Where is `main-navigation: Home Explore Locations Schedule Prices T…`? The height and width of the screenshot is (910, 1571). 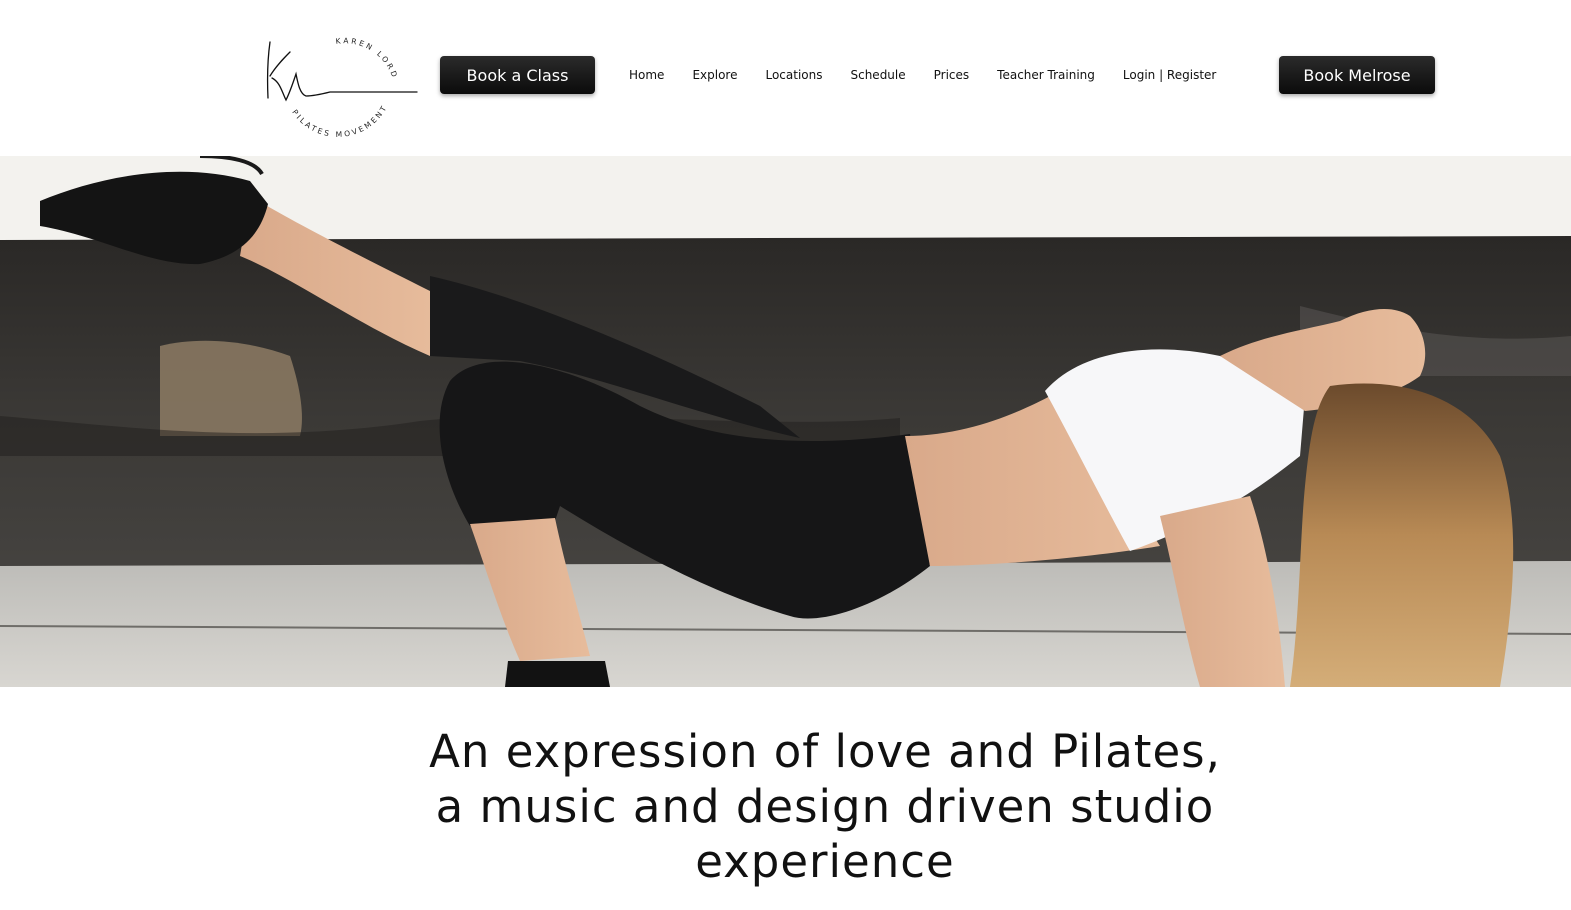
main-navigation: Home Explore Locations Schedule Prices T… is located at coordinates (922, 75).